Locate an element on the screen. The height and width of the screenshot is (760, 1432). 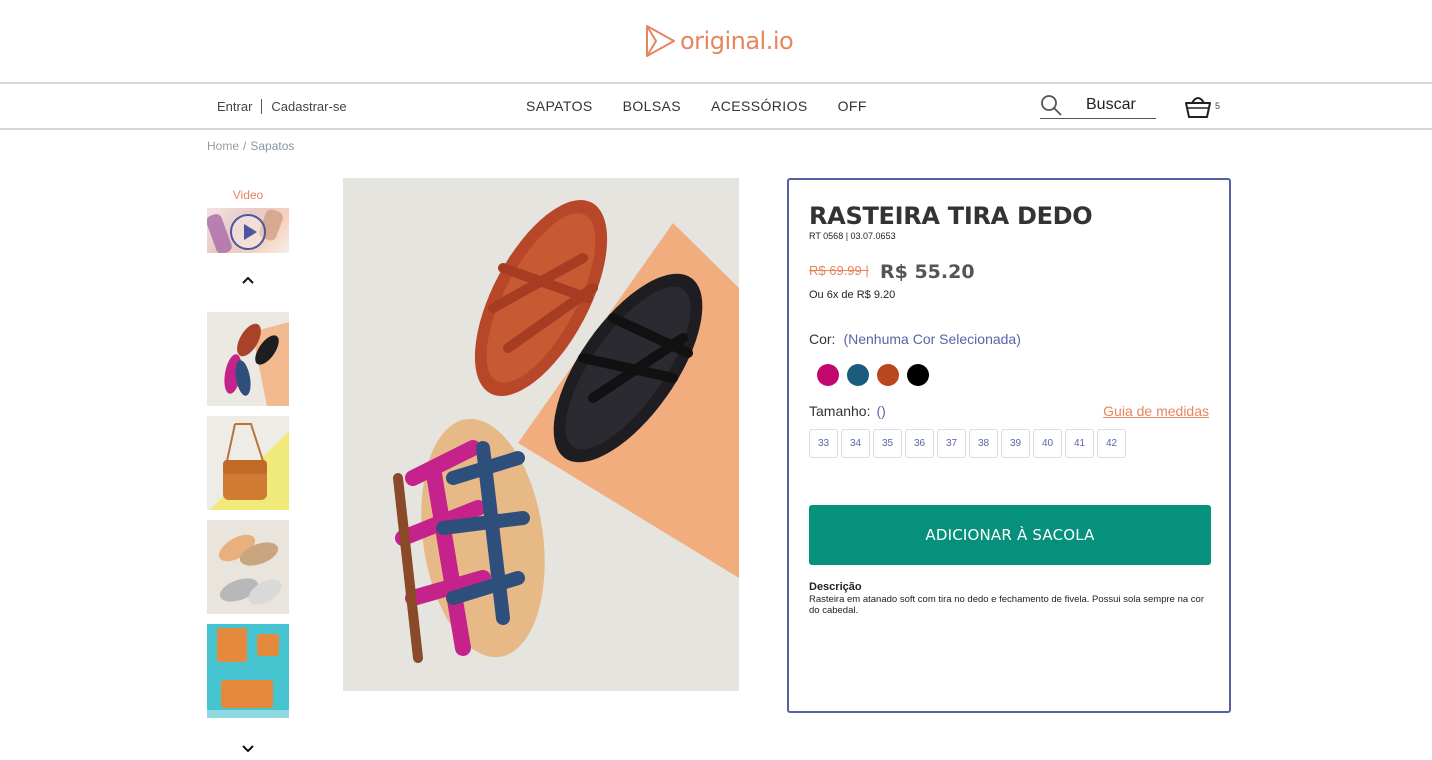
color-swatch-blue is located at coordinates (858, 375).